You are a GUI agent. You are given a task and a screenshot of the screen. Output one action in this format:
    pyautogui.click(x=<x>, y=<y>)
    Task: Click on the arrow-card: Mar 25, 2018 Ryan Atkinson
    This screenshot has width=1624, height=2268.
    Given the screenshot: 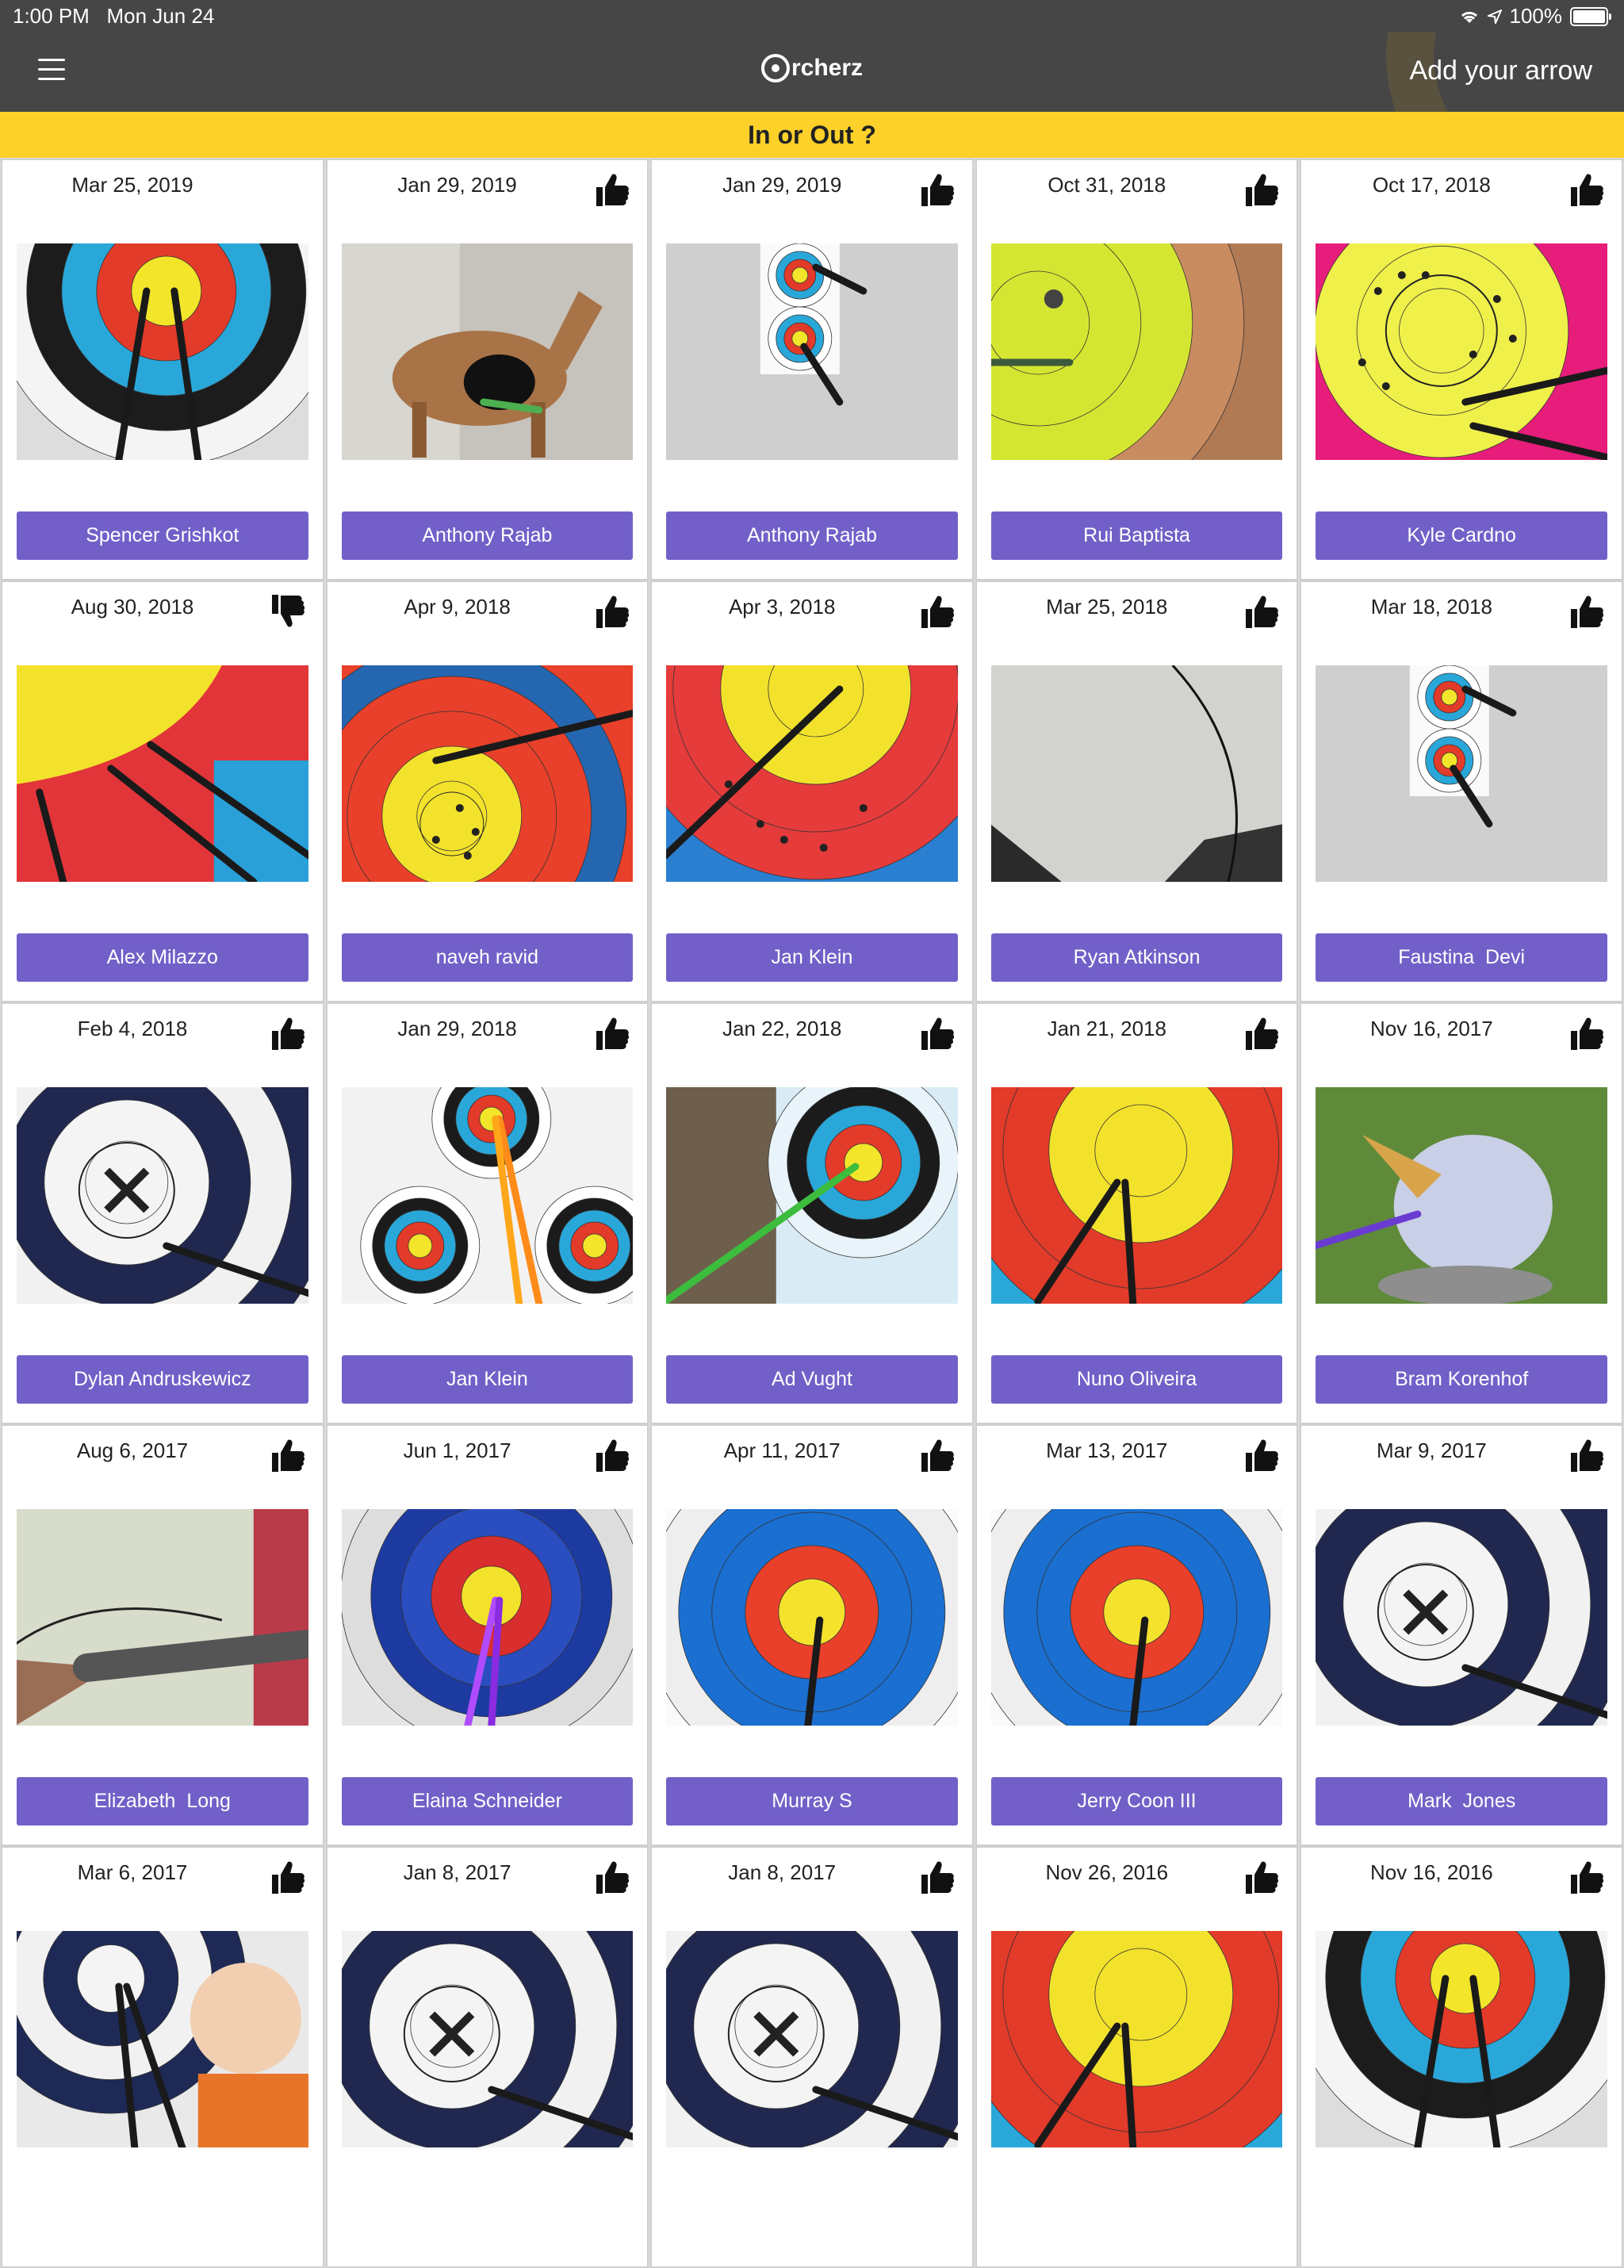 What is the action you would take?
    pyautogui.click(x=1137, y=791)
    